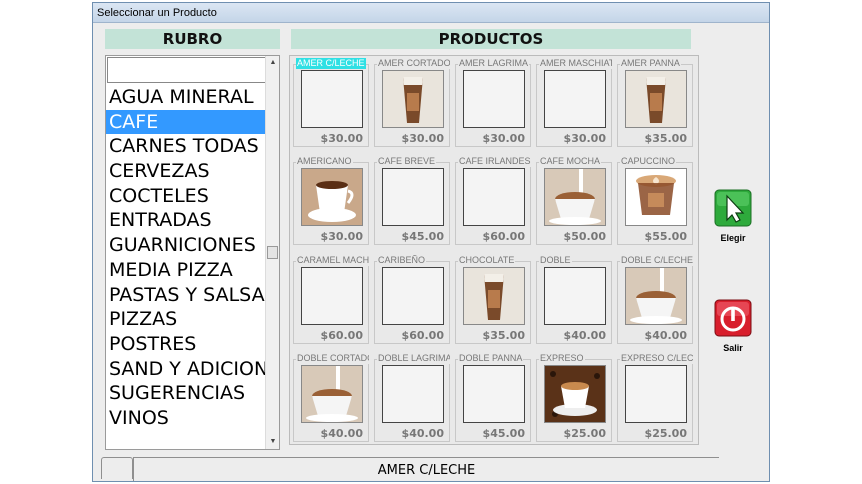 The height and width of the screenshot is (484, 862). I want to click on product-tile: AMER MASCHIATO $30.00, so click(574, 103).